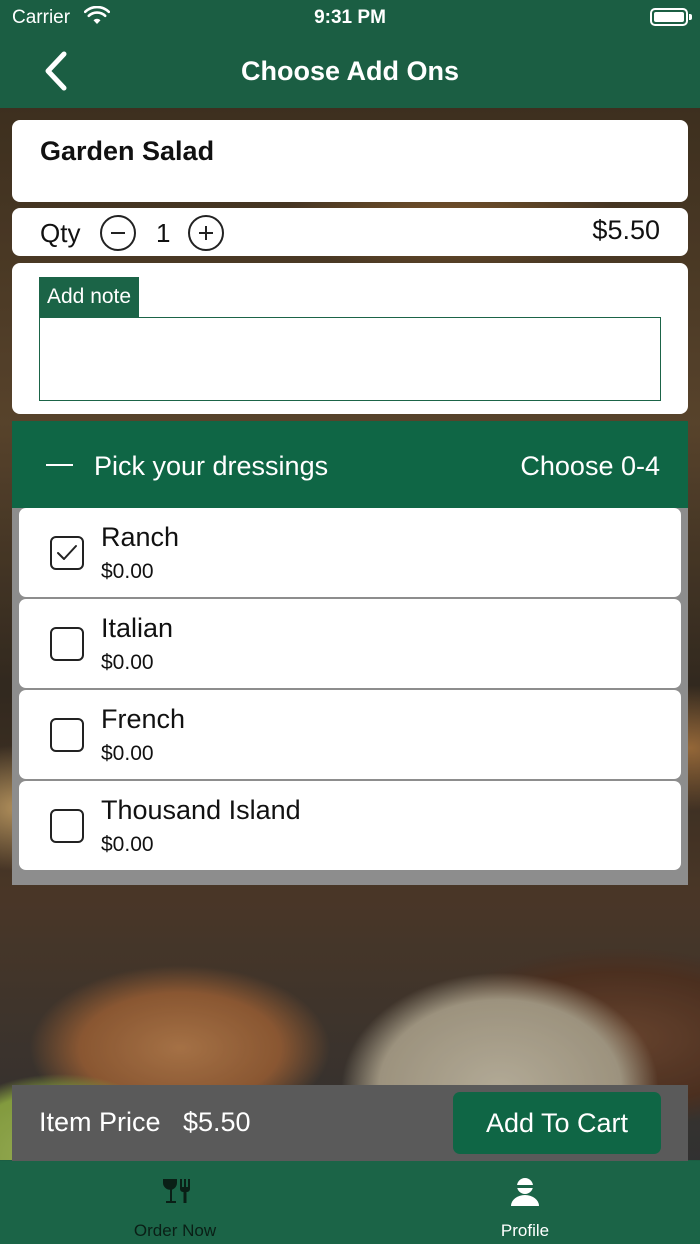 Image resolution: width=700 pixels, height=1244 pixels. I want to click on option-row-ranch: Ranch $0.00, so click(350, 552).